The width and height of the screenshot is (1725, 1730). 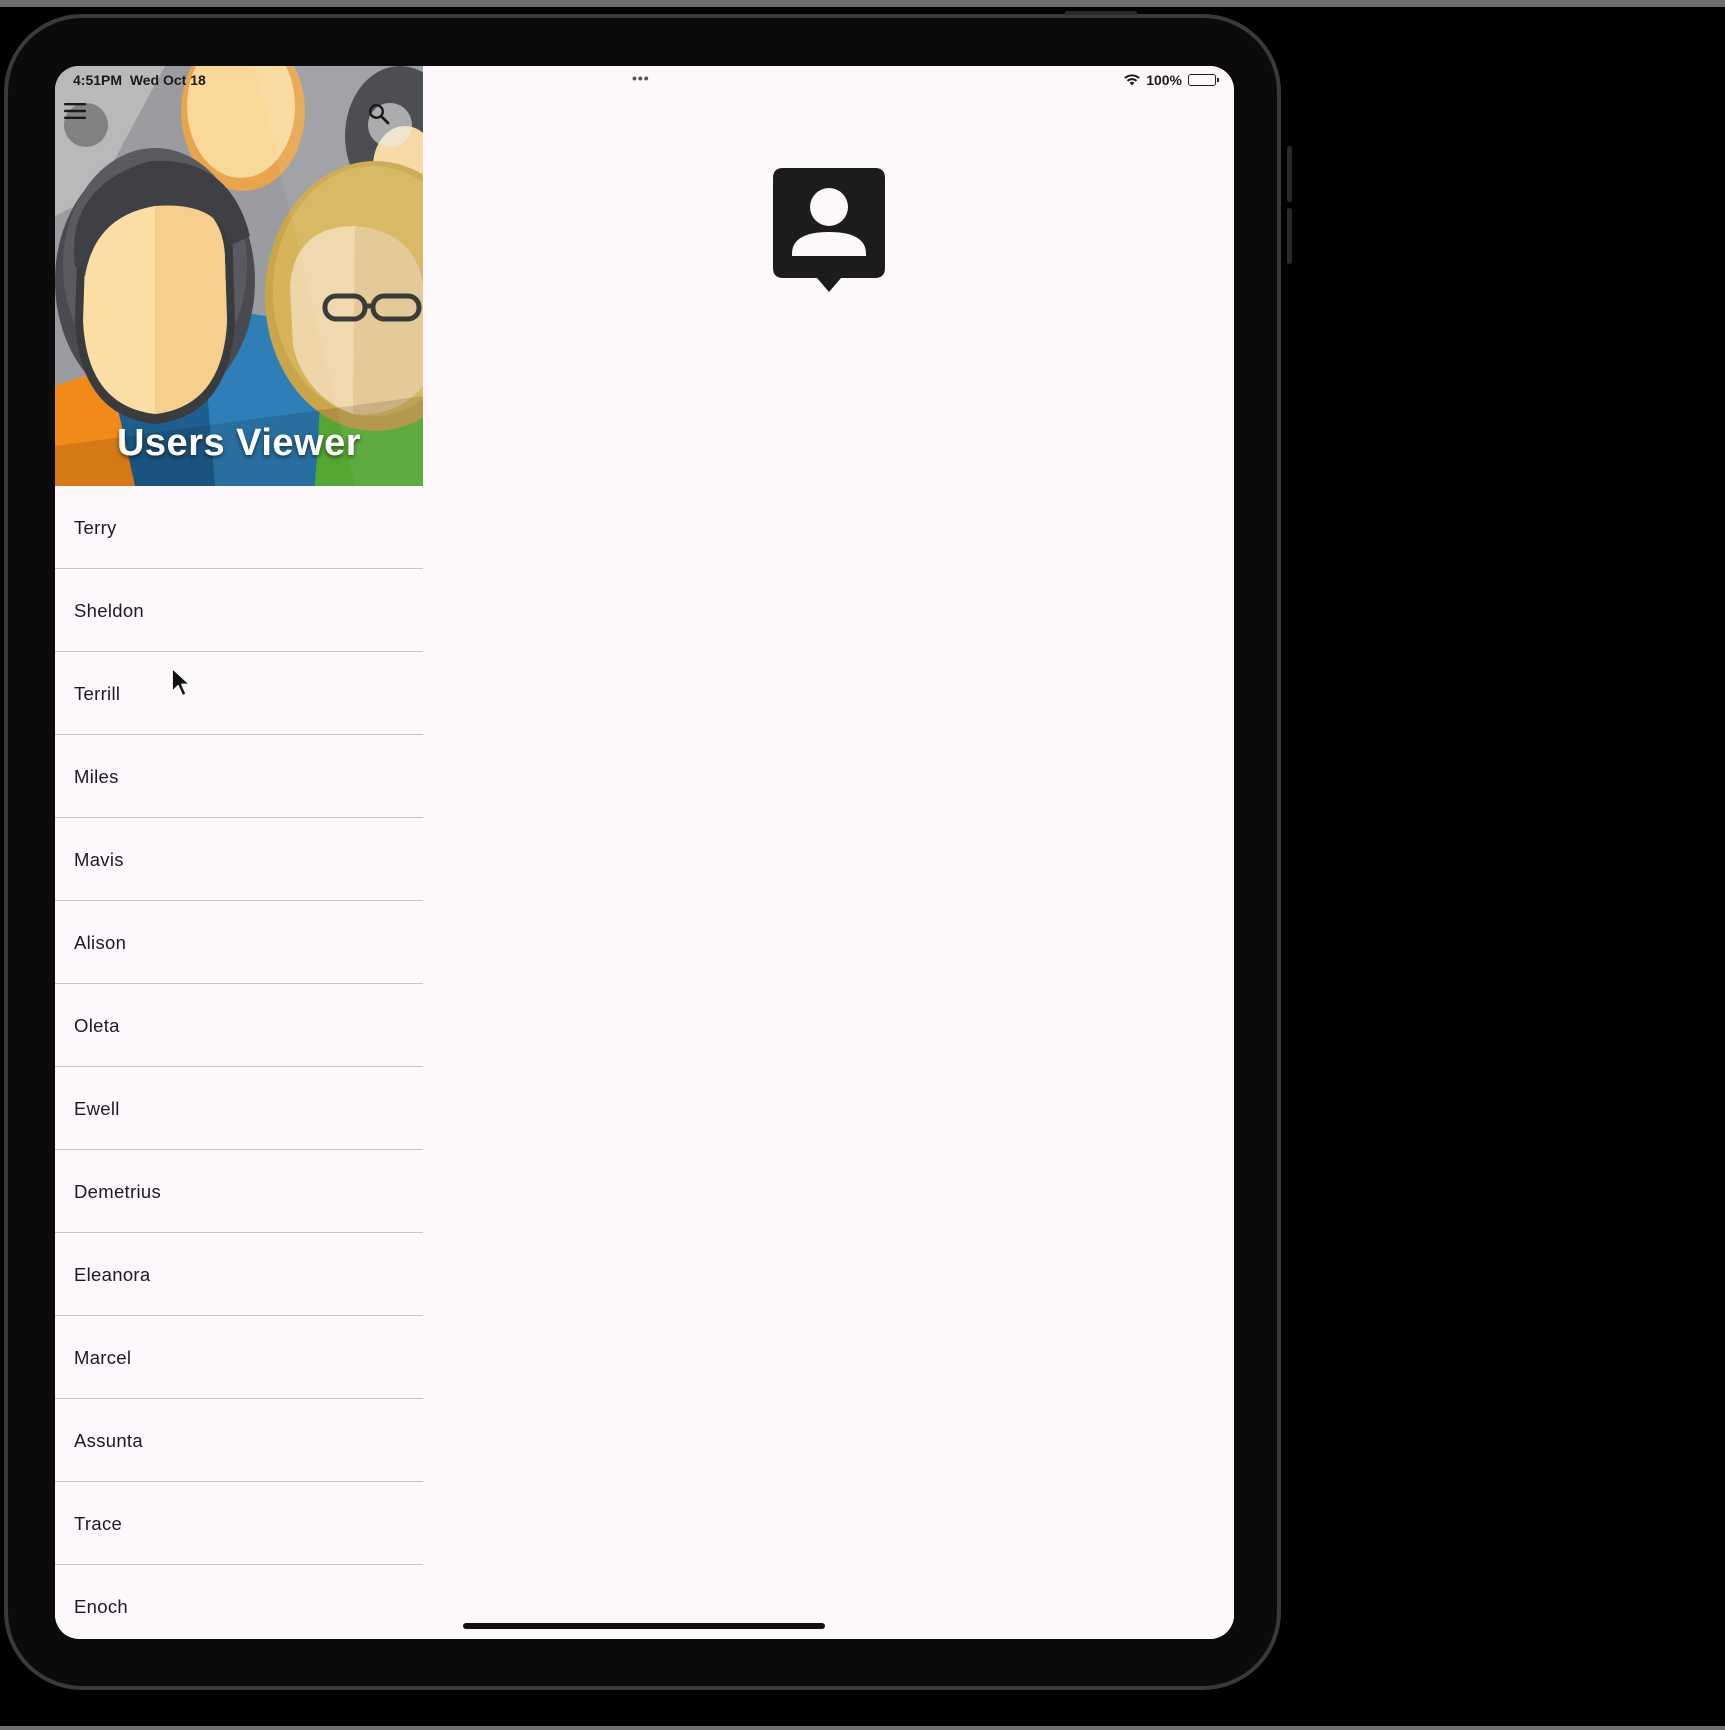 What do you see at coordinates (112, 1274) in the screenshot?
I see `user-name-label: Eleanora` at bounding box center [112, 1274].